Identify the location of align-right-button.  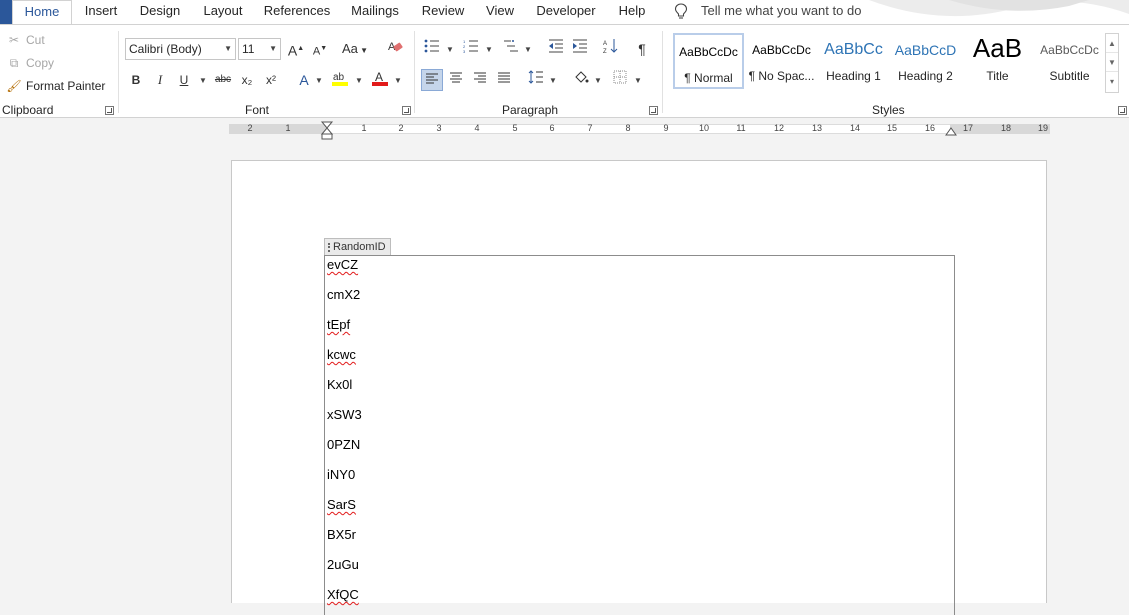
(480, 80).